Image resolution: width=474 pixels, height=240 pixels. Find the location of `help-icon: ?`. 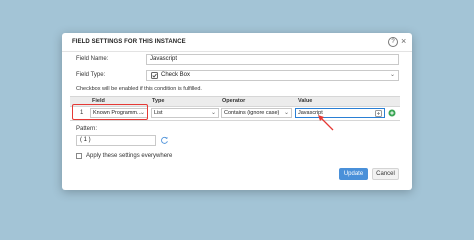

help-icon: ? is located at coordinates (393, 42).